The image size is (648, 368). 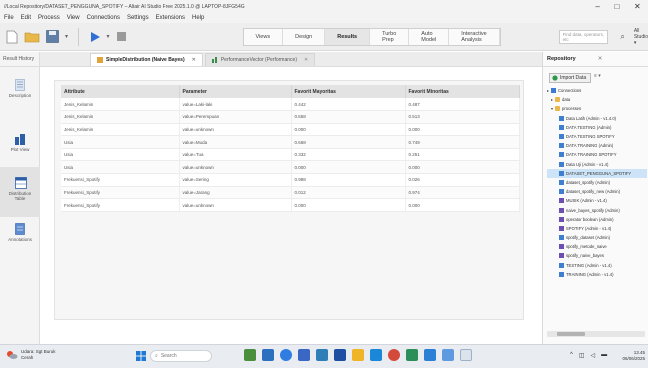 What do you see at coordinates (390, 36) in the screenshot?
I see `view-tab-turbo-prep: Turbo Prep` at bounding box center [390, 36].